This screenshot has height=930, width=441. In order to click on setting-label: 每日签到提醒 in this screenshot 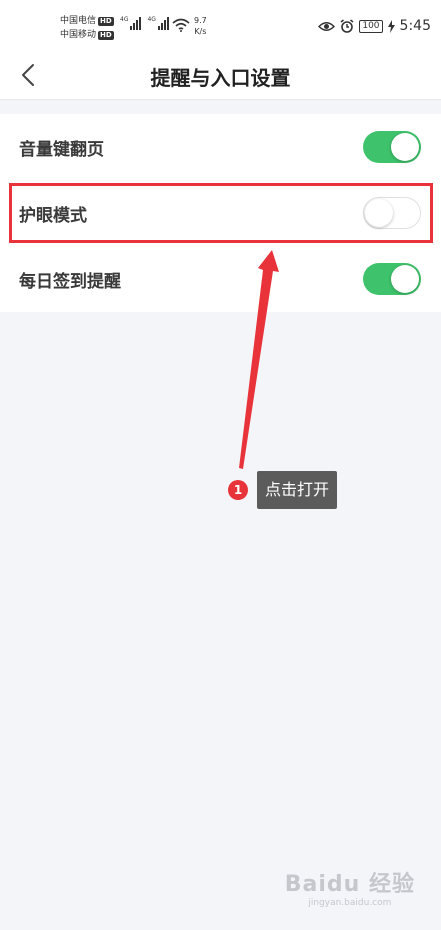, I will do `click(70, 281)`.